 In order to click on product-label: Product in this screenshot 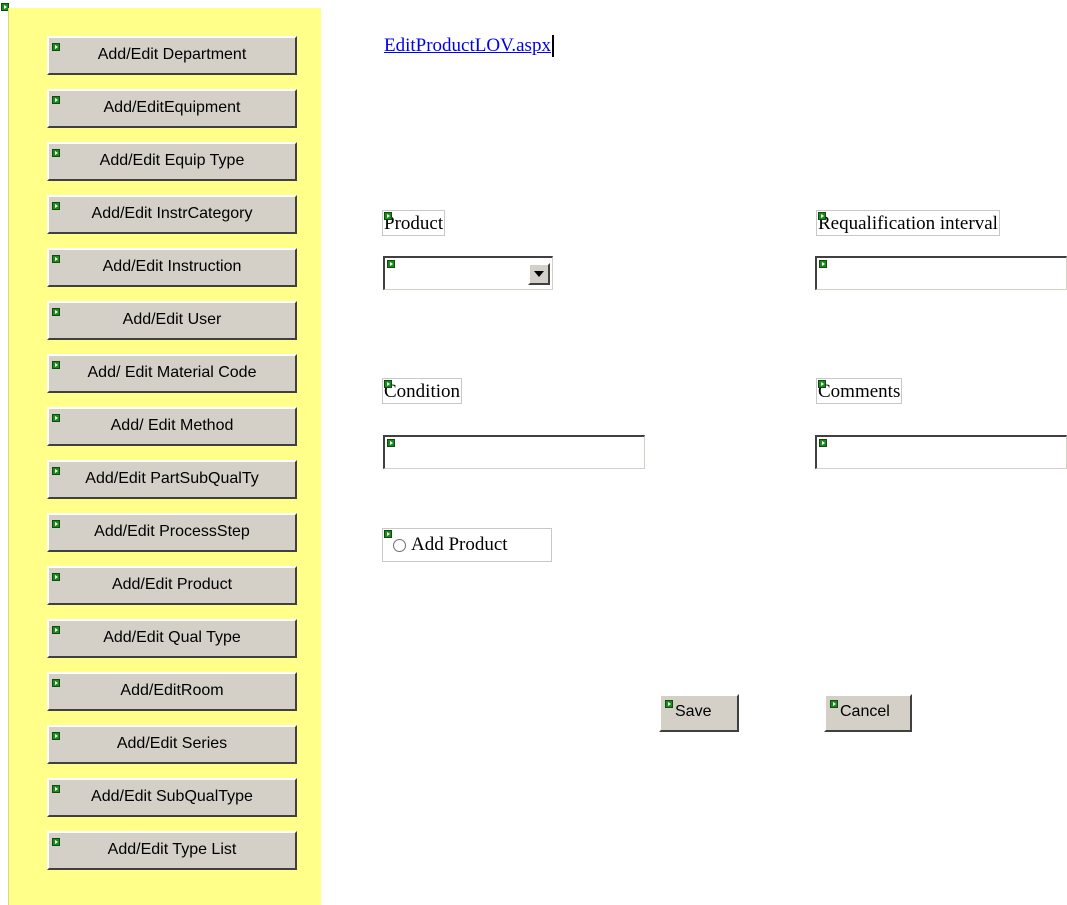, I will do `click(414, 223)`.